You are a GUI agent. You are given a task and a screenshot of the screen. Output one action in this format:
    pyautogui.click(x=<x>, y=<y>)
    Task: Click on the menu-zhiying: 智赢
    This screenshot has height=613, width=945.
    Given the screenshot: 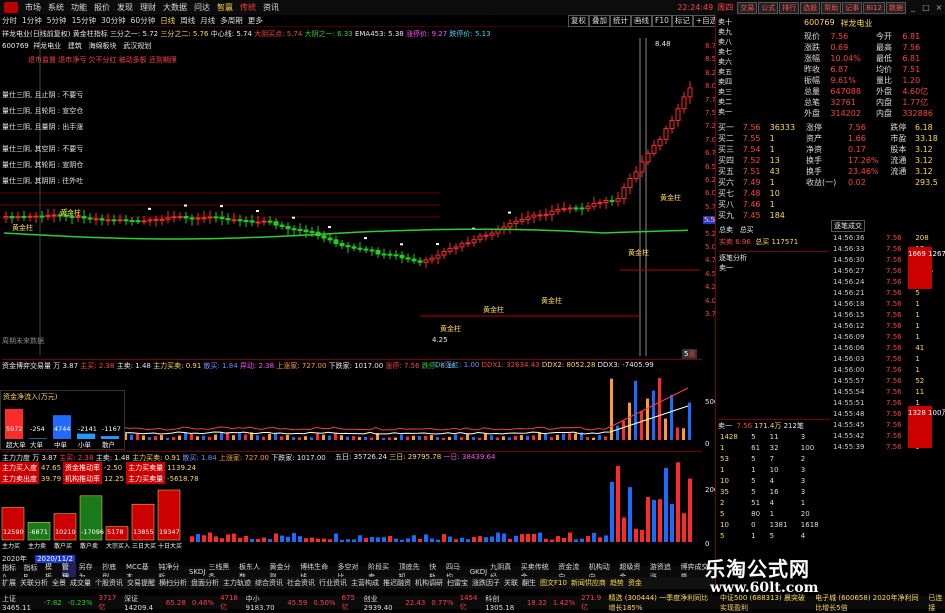 What is the action you would take?
    pyautogui.click(x=225, y=7)
    